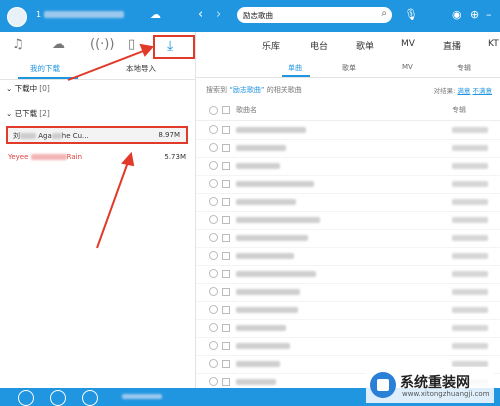  I want to click on tab-local-import: 本地导入, so click(141, 68).